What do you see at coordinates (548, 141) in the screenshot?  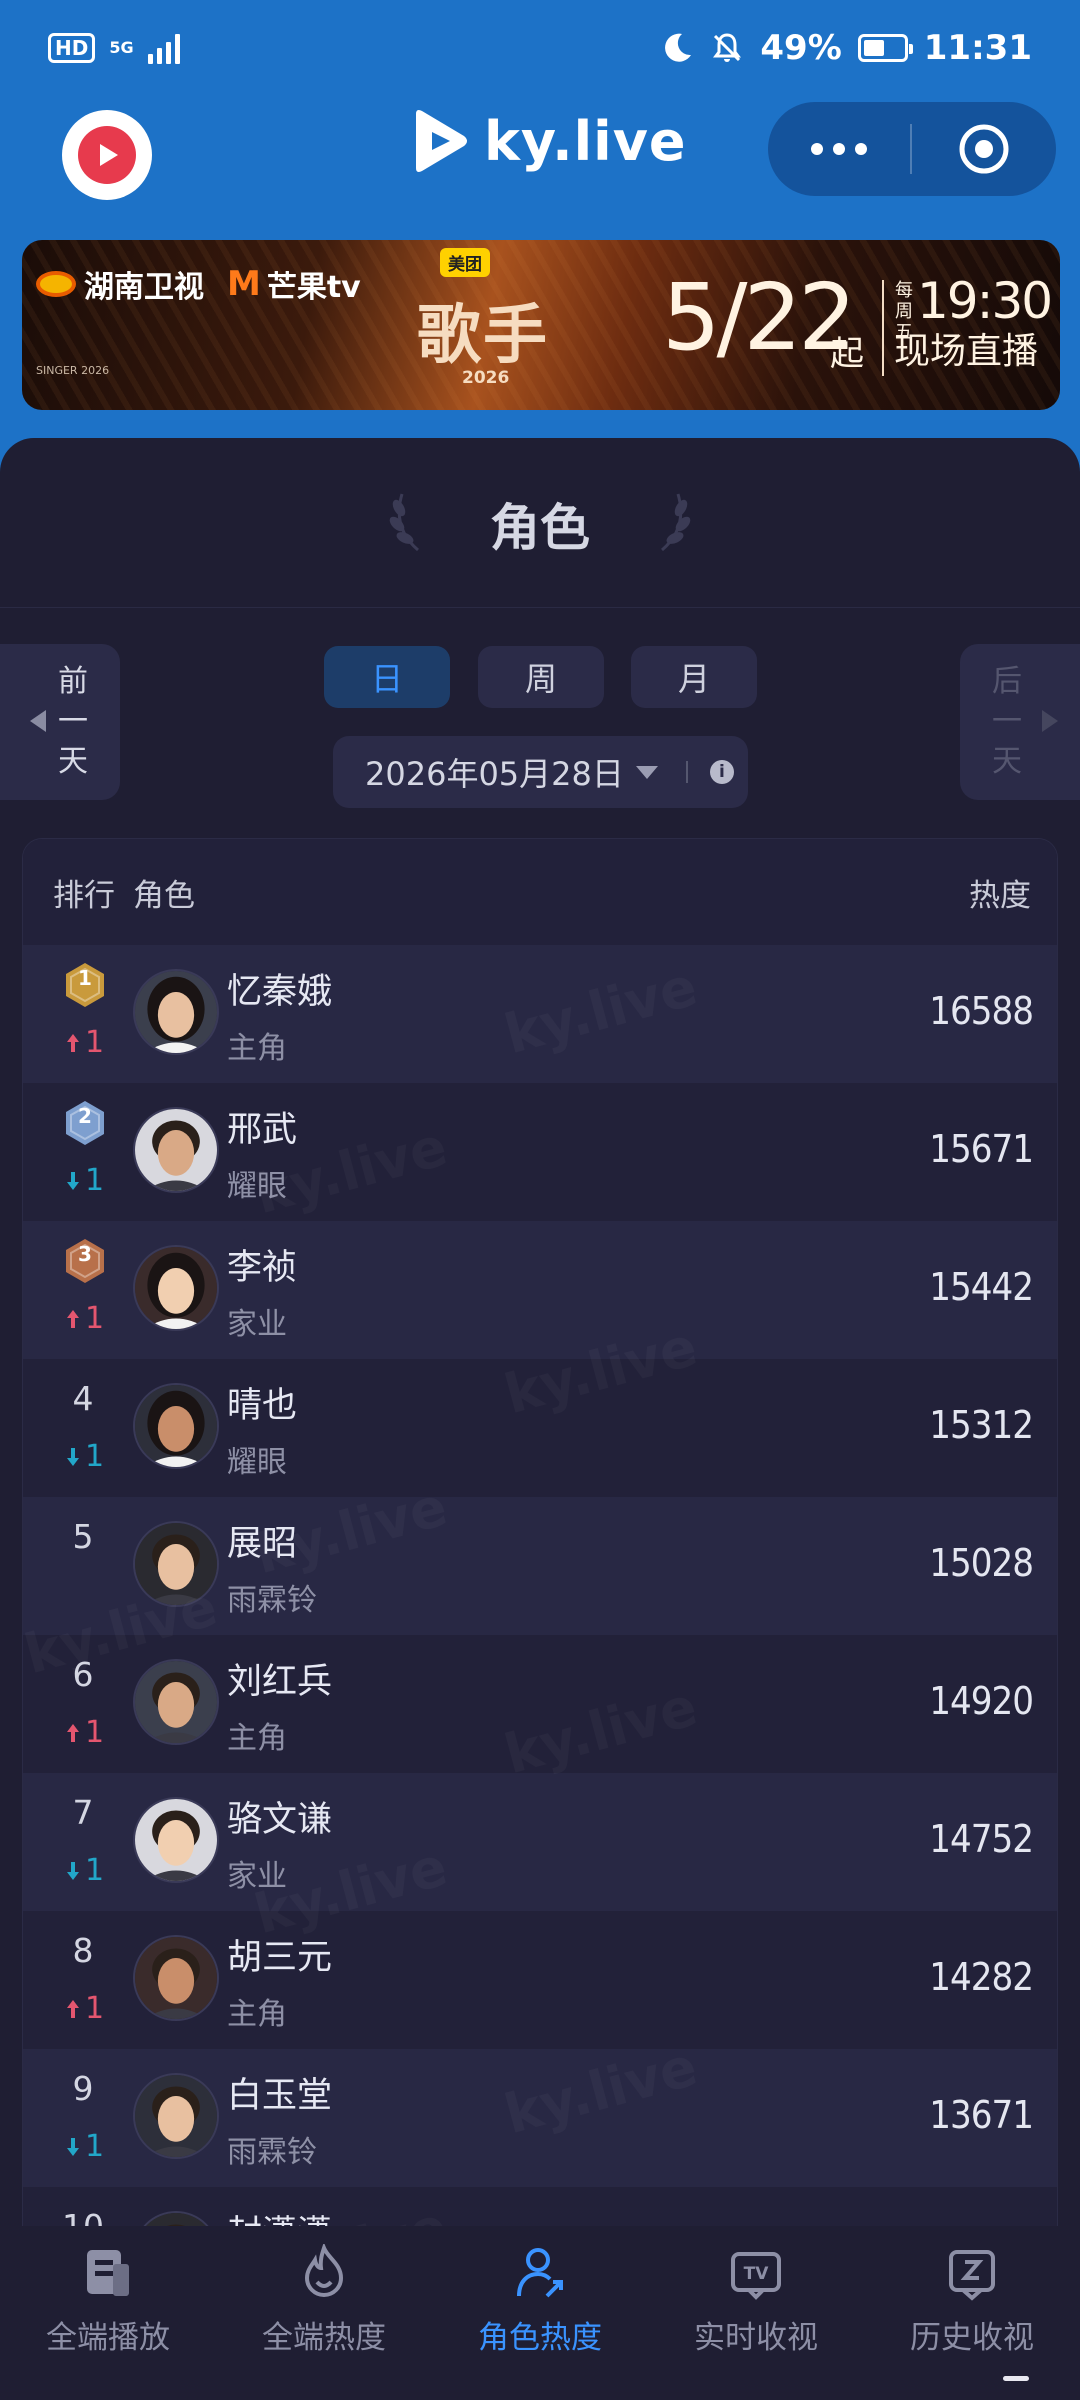 I see `brand: ky.live` at bounding box center [548, 141].